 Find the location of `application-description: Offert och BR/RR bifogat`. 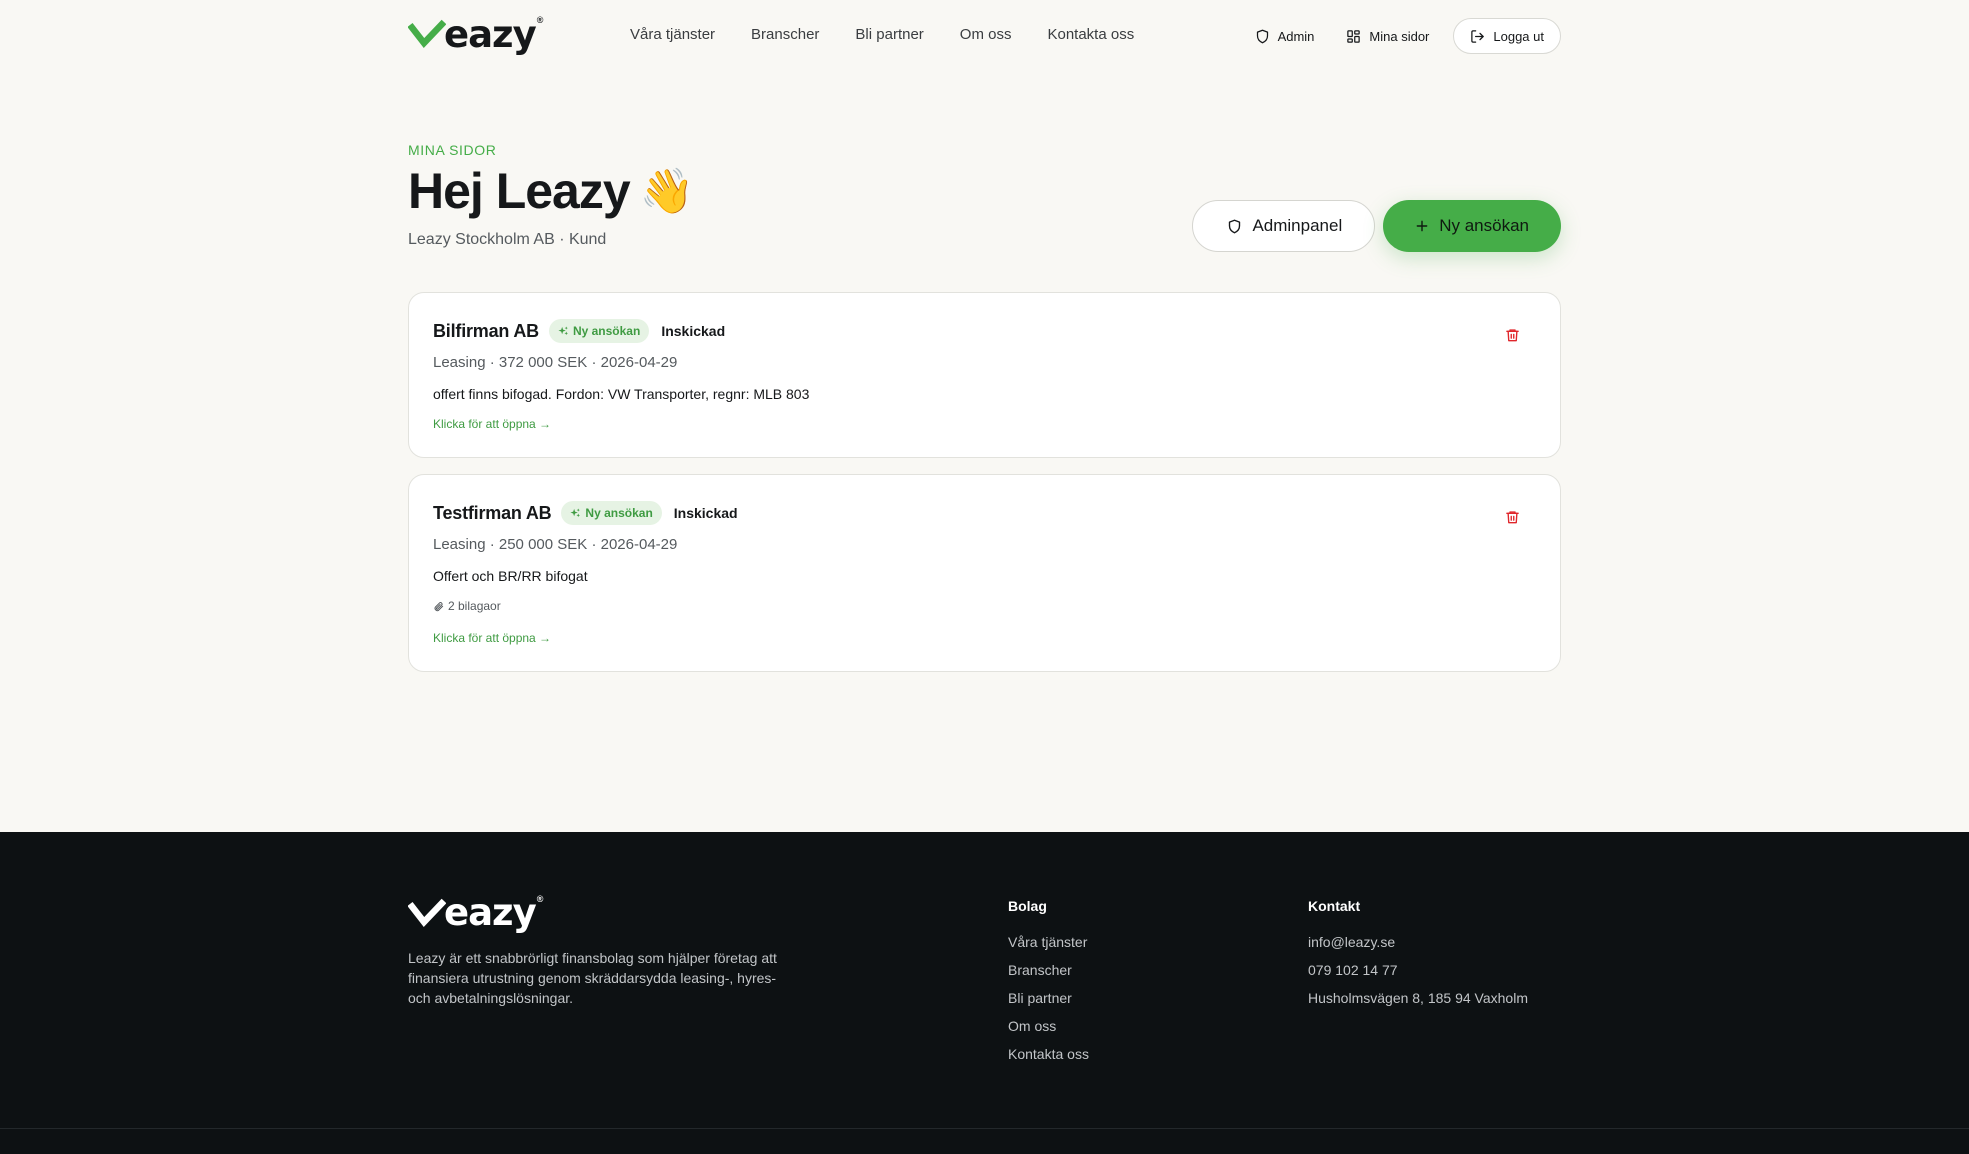

application-description: Offert och BR/RR bifogat is located at coordinates (510, 576).